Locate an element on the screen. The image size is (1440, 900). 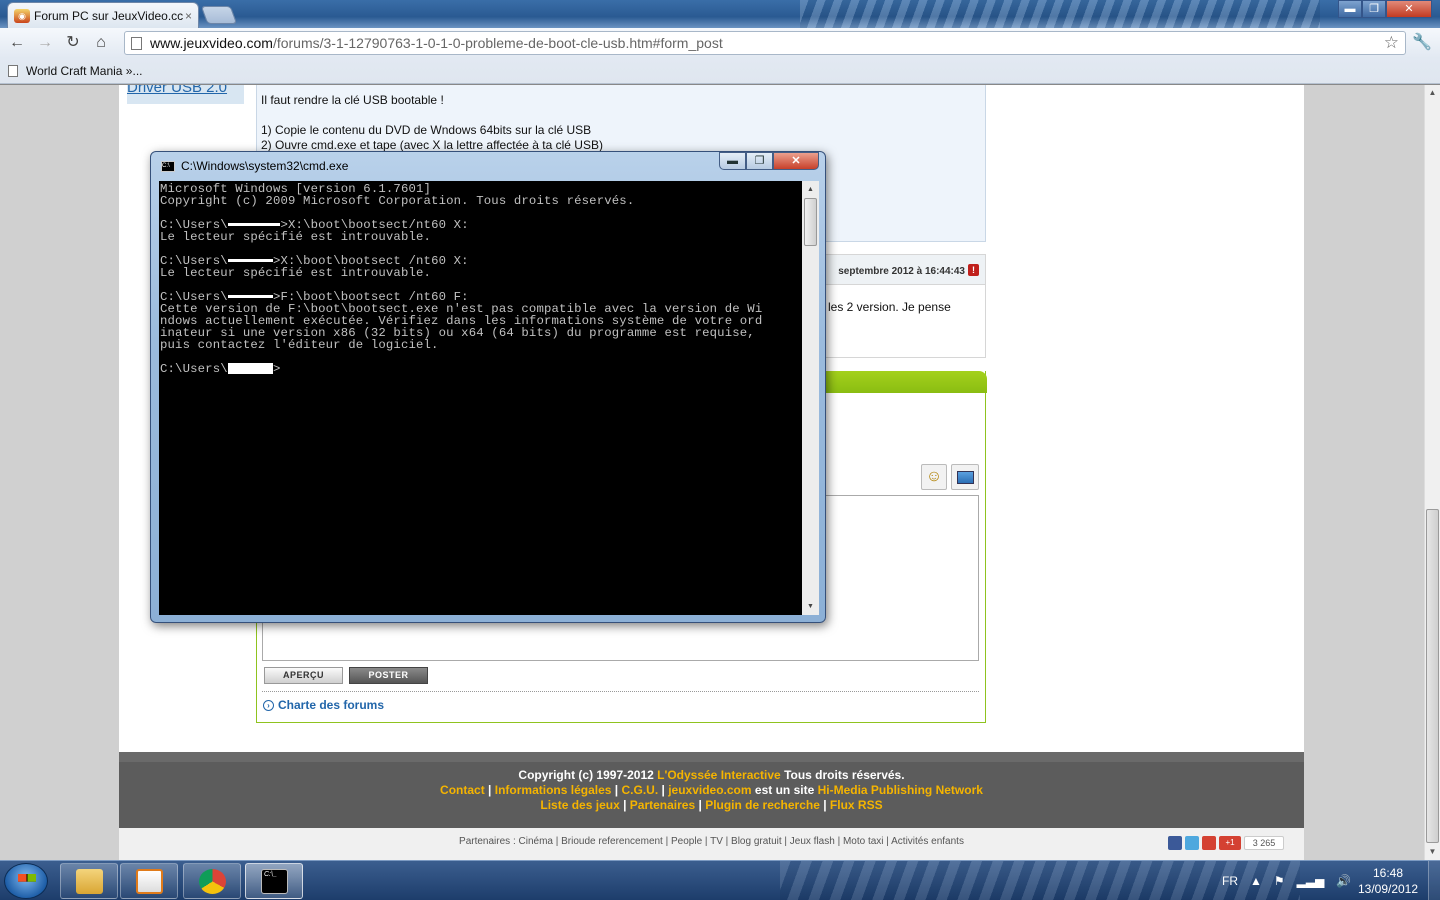
google-icon is located at coordinates (1209, 843).